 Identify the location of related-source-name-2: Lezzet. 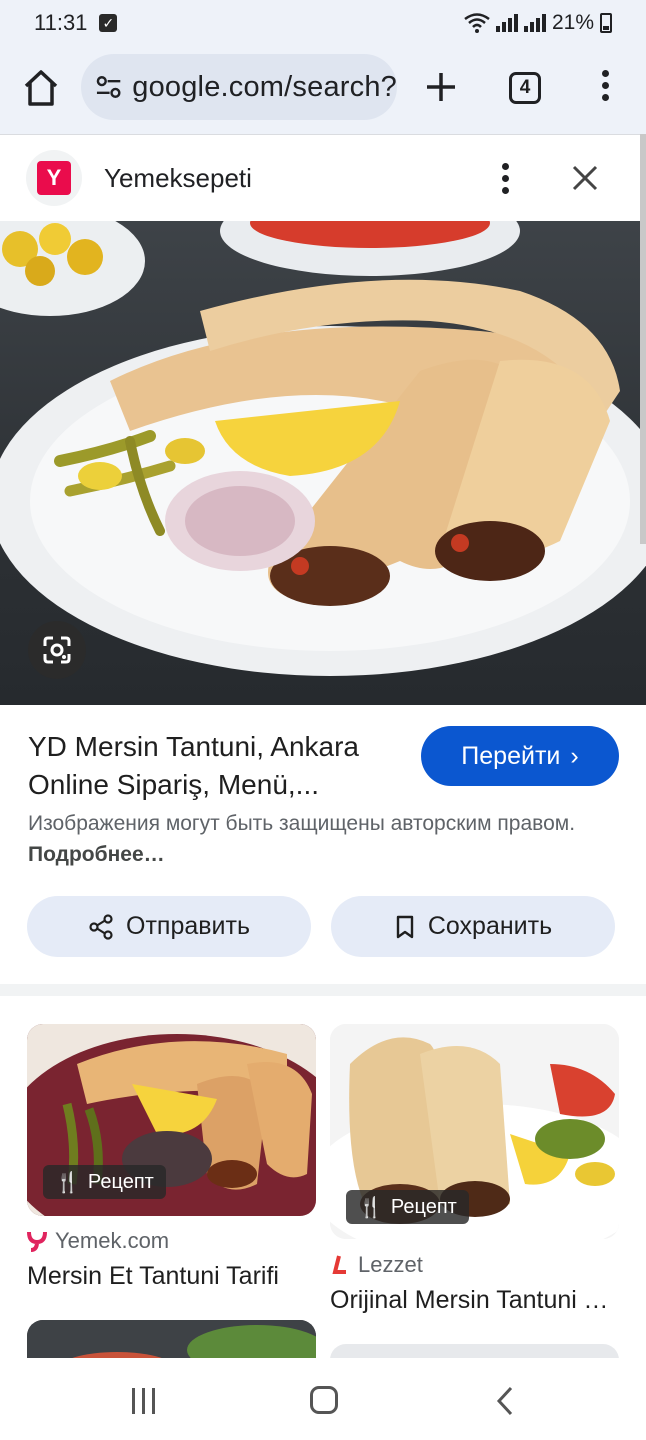
(390, 1264).